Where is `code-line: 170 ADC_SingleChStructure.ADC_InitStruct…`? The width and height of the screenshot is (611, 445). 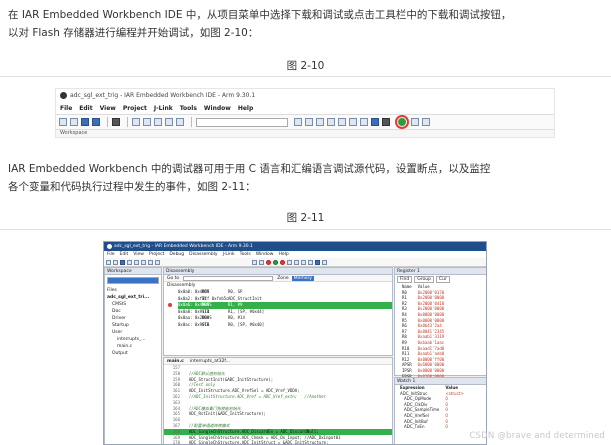
code-line: 170 ADC_SingleChStructure.ADC_InitStruct… is located at coordinates (278, 442).